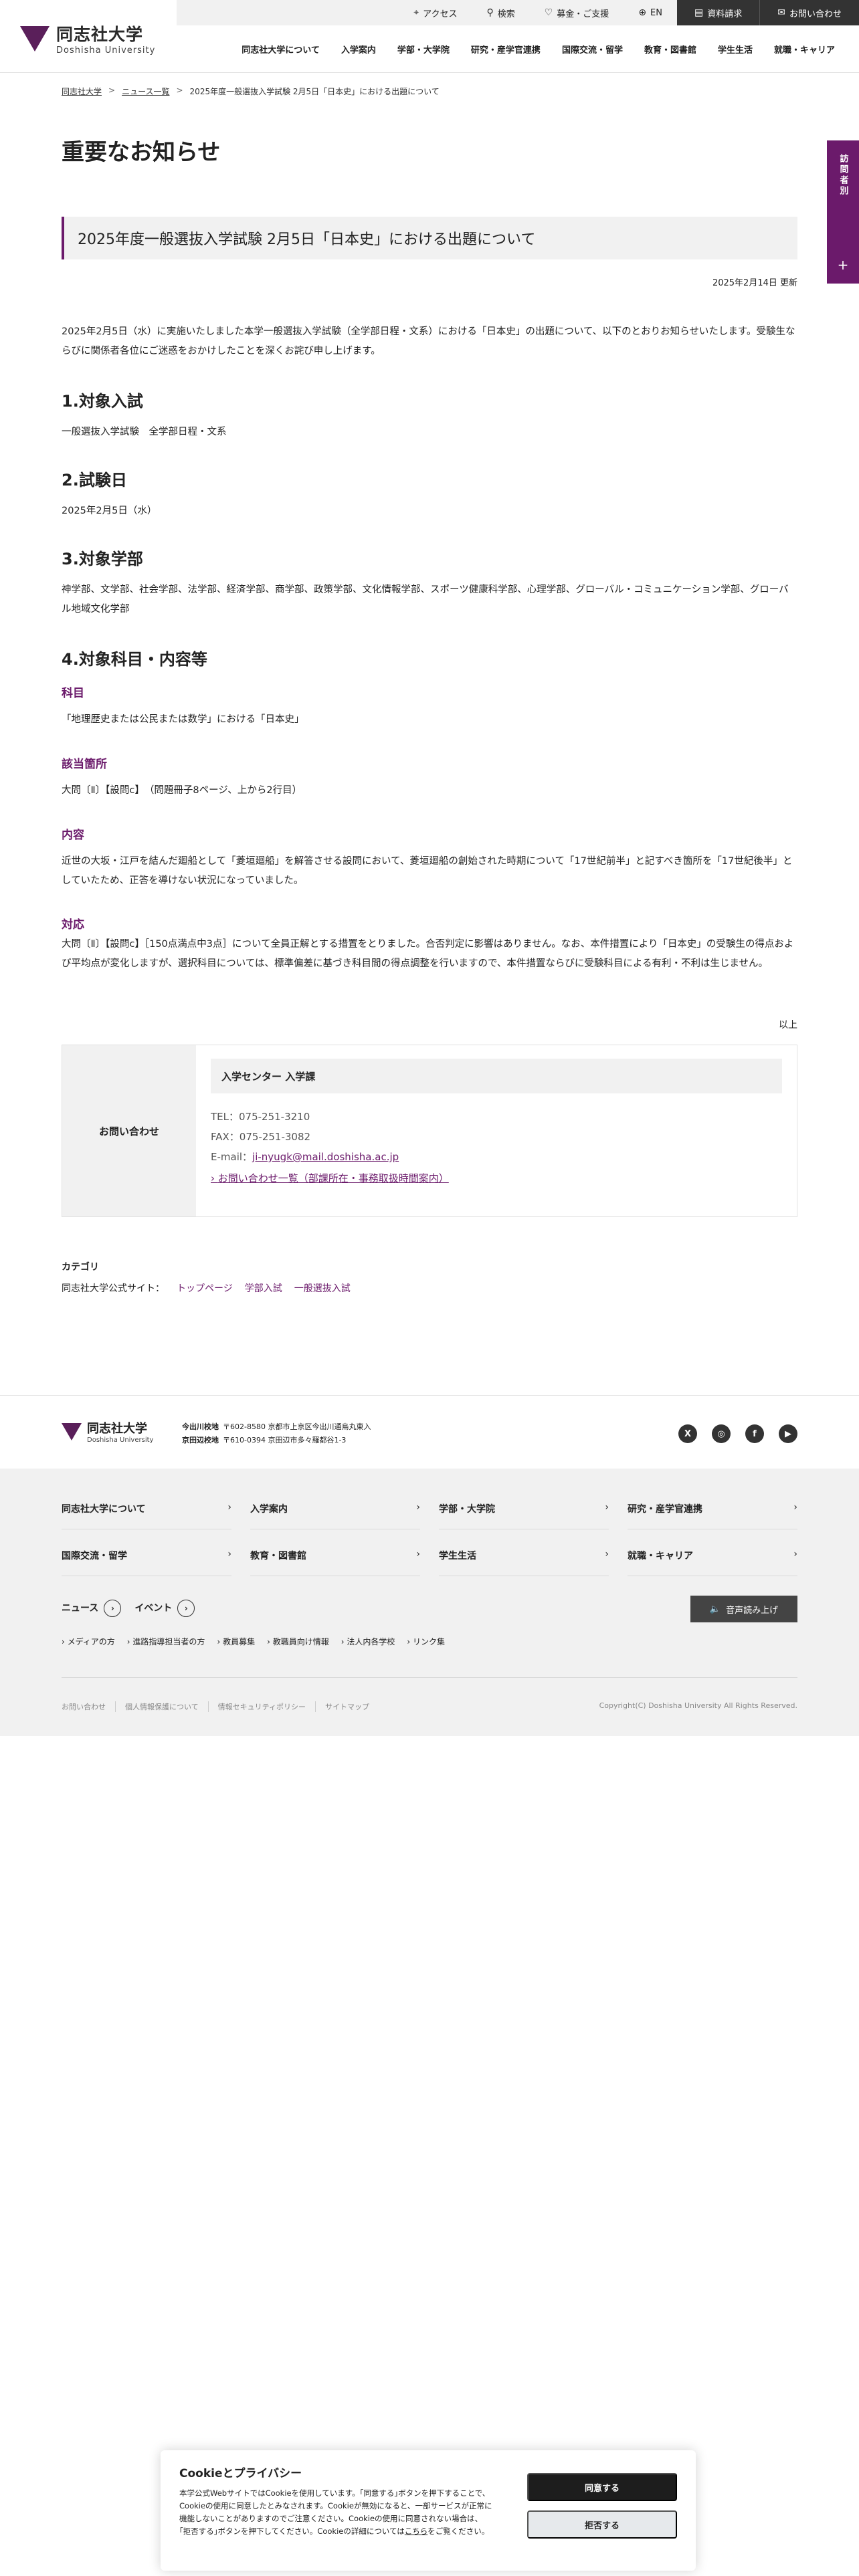 This screenshot has height=2576, width=859. I want to click on subheading-content: 内容, so click(73, 836).